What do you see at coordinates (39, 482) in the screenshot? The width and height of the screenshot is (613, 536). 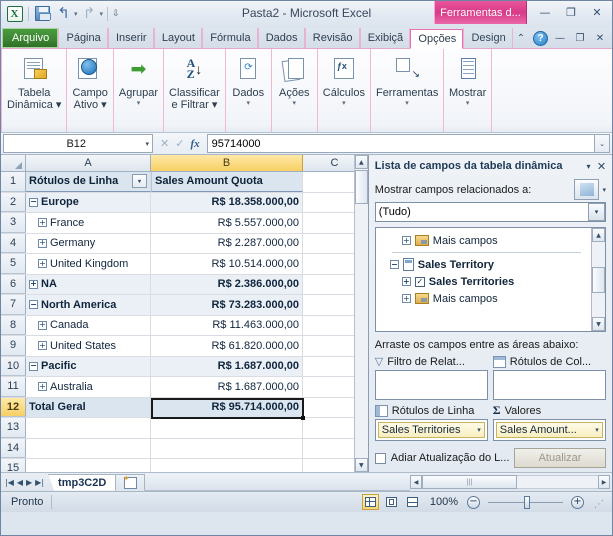 I see `last-sheet-icon: ▶|` at bounding box center [39, 482].